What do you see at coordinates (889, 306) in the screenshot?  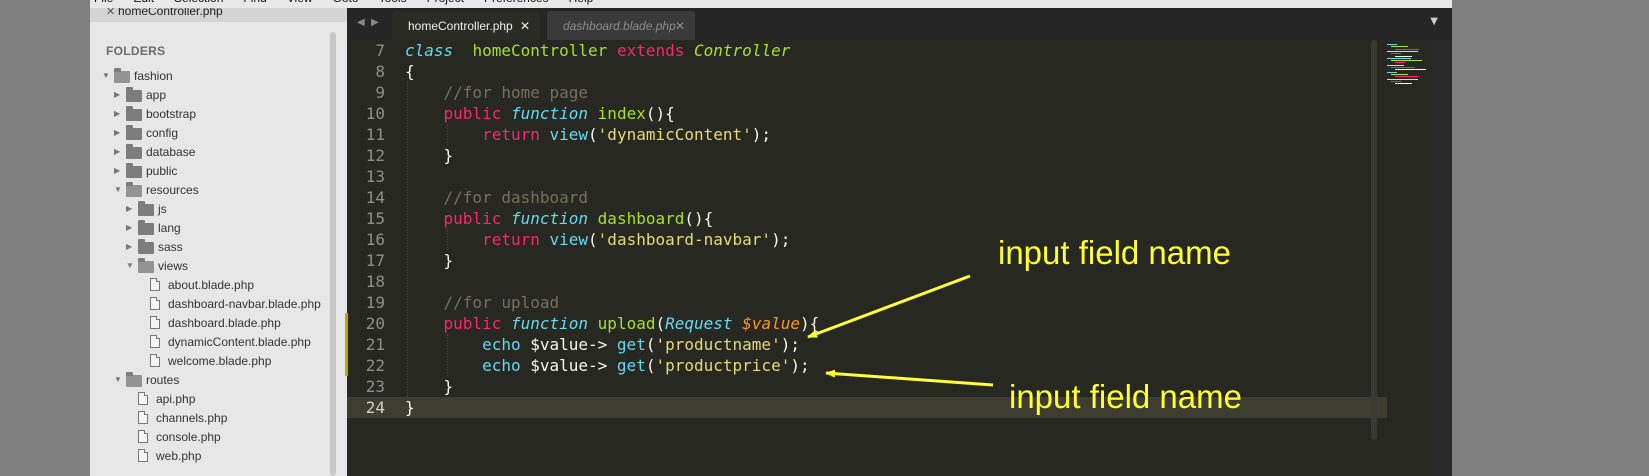 I see `arrow-to-productname` at bounding box center [889, 306].